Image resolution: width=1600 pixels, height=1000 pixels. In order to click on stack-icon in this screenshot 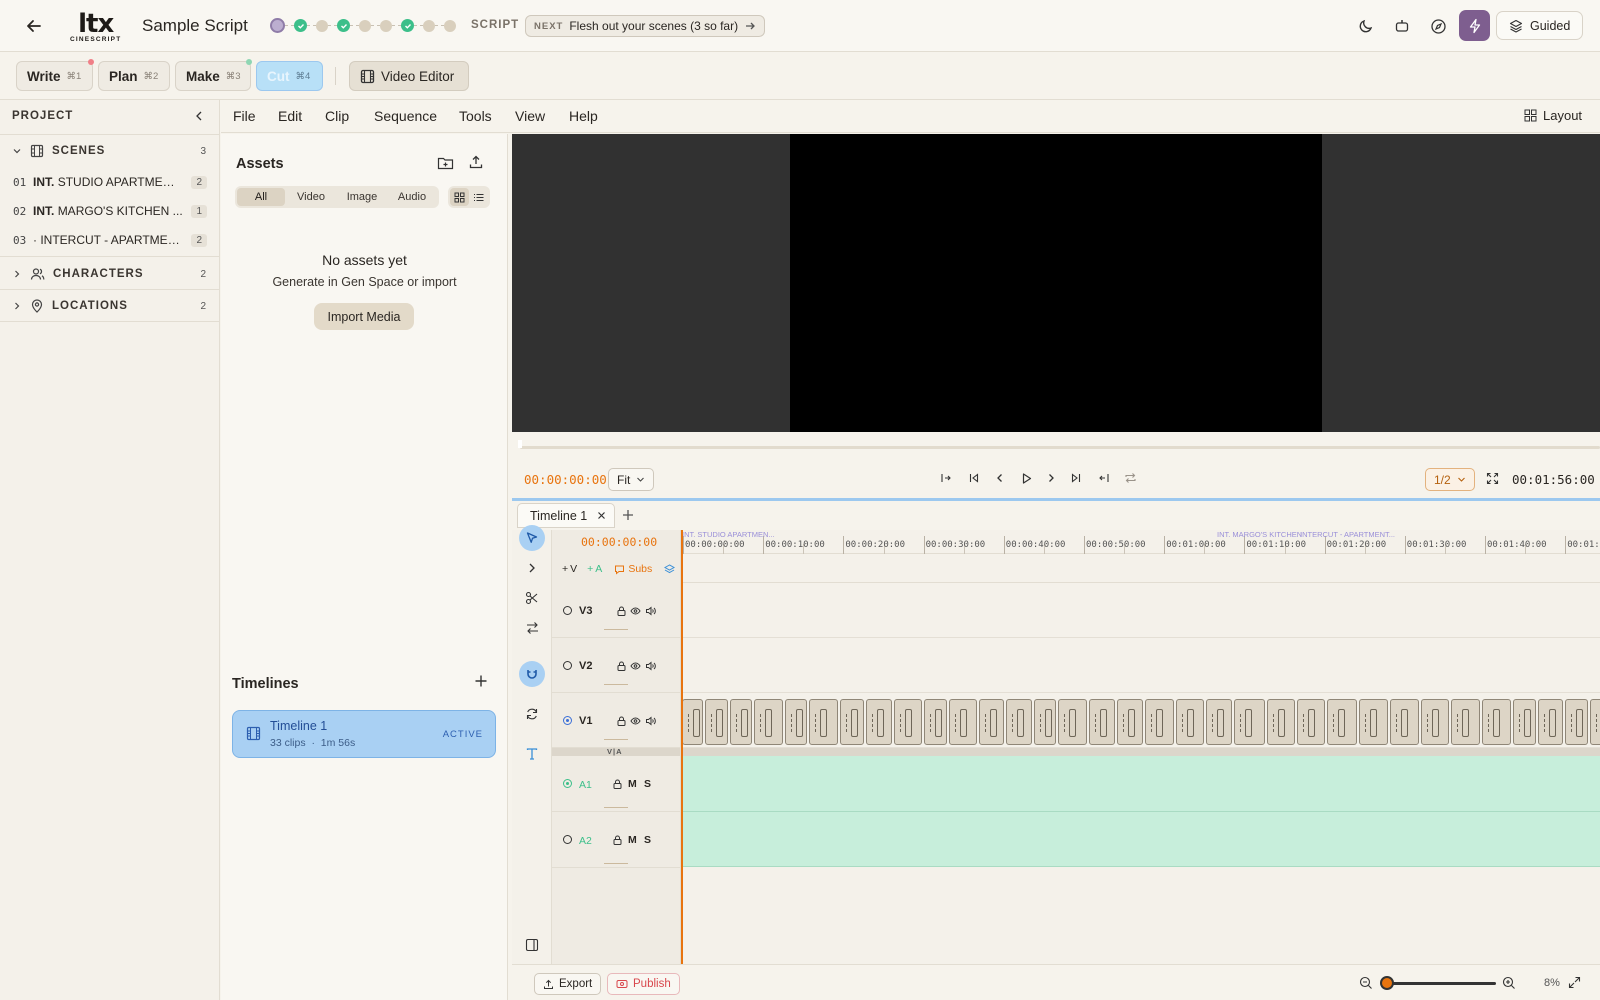, I will do `click(670, 569)`.